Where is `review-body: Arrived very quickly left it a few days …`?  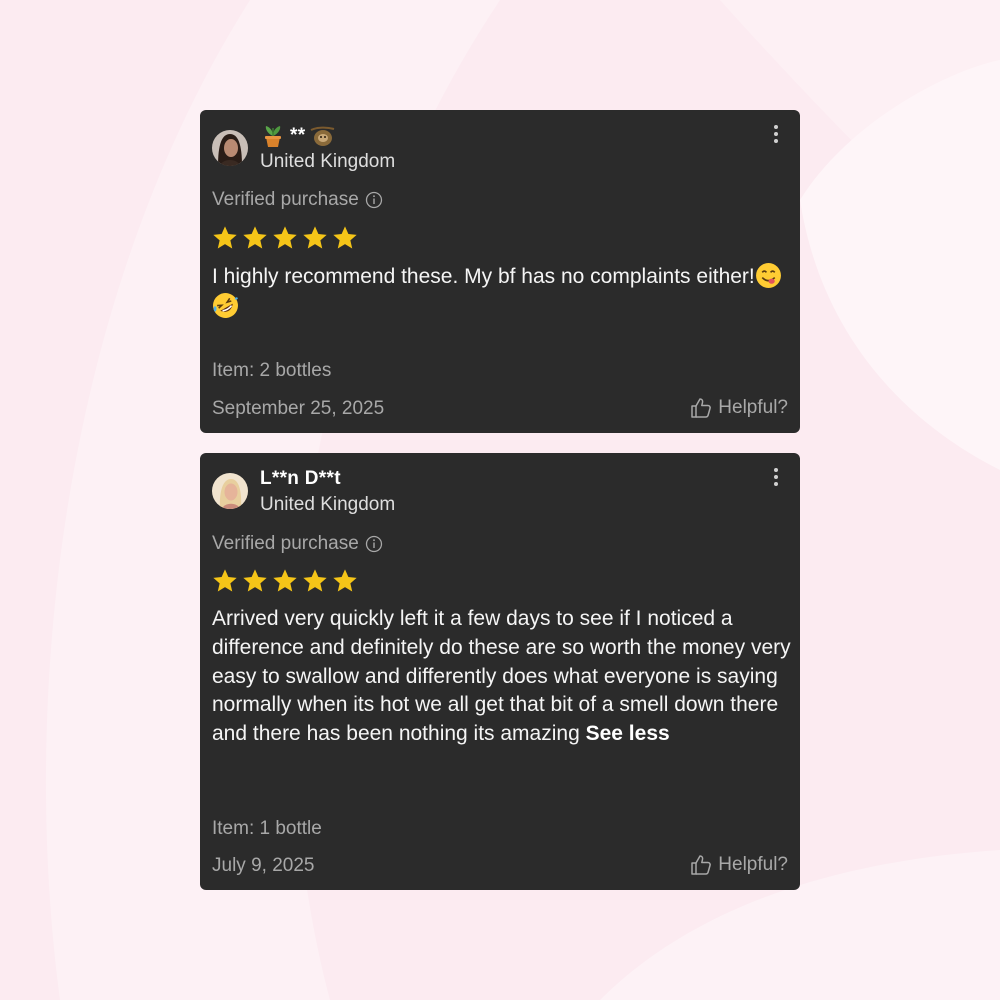 review-body: Arrived very quickly left it a few days … is located at coordinates (501, 676).